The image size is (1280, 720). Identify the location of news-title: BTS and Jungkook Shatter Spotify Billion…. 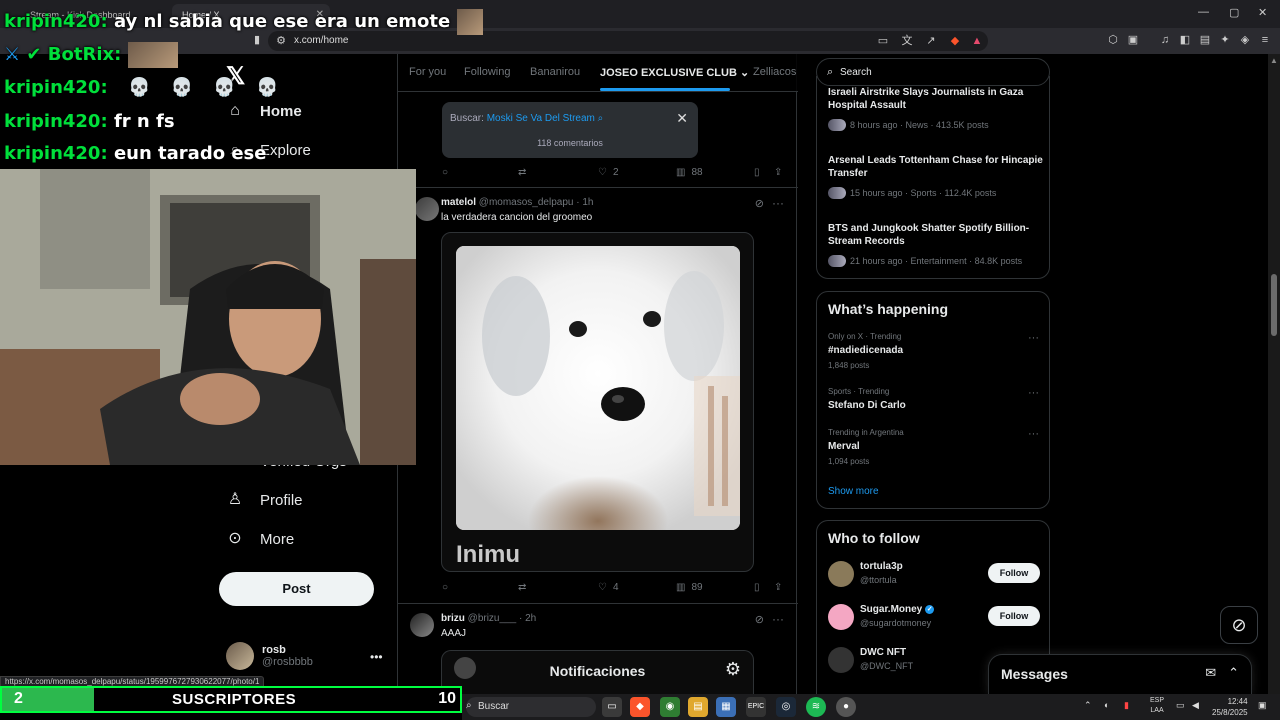
(935, 235).